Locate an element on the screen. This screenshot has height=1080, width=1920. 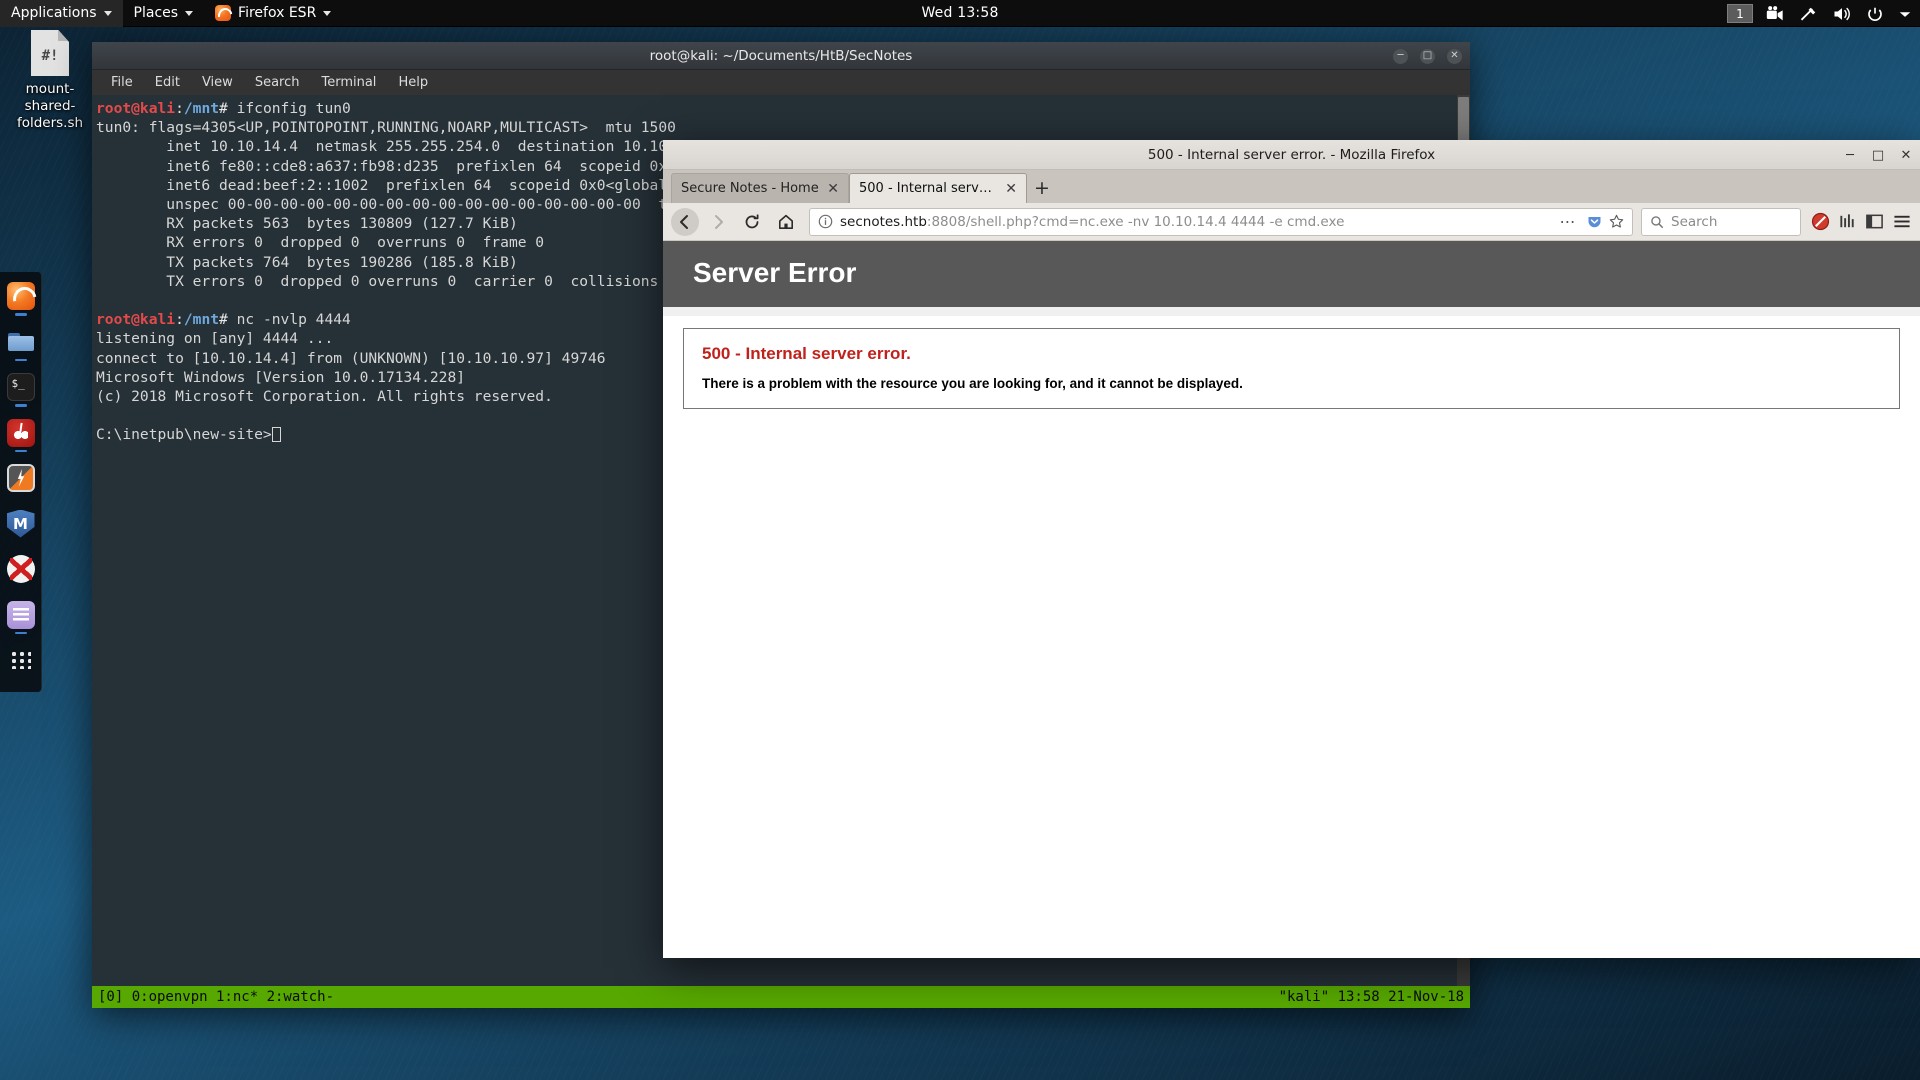
workspace-indicator: 1 is located at coordinates (1740, 13).